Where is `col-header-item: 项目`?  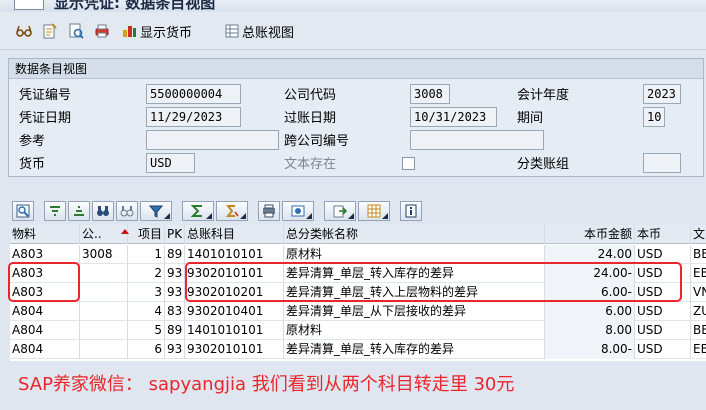
col-header-item: 项目 is located at coordinates (146, 234).